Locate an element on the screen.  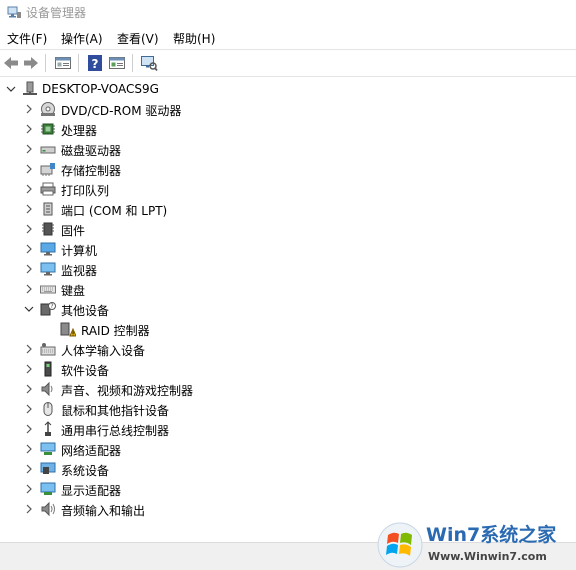
tree-device: RAID 控制器 is located at coordinates (288, 329).